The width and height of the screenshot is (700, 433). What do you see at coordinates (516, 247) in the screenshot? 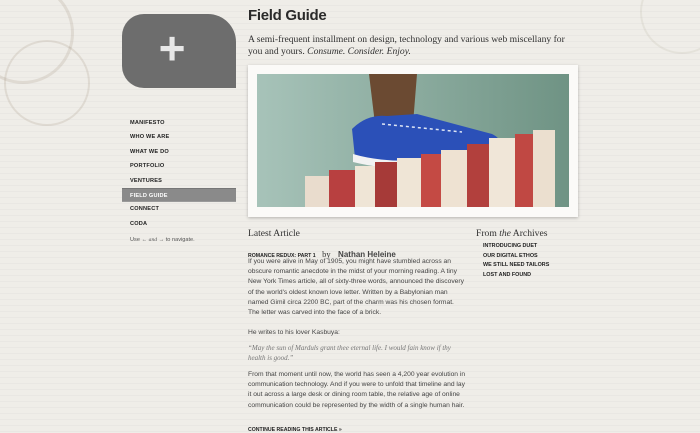
I see `archive-link: INTRODUCING DUET` at bounding box center [516, 247].